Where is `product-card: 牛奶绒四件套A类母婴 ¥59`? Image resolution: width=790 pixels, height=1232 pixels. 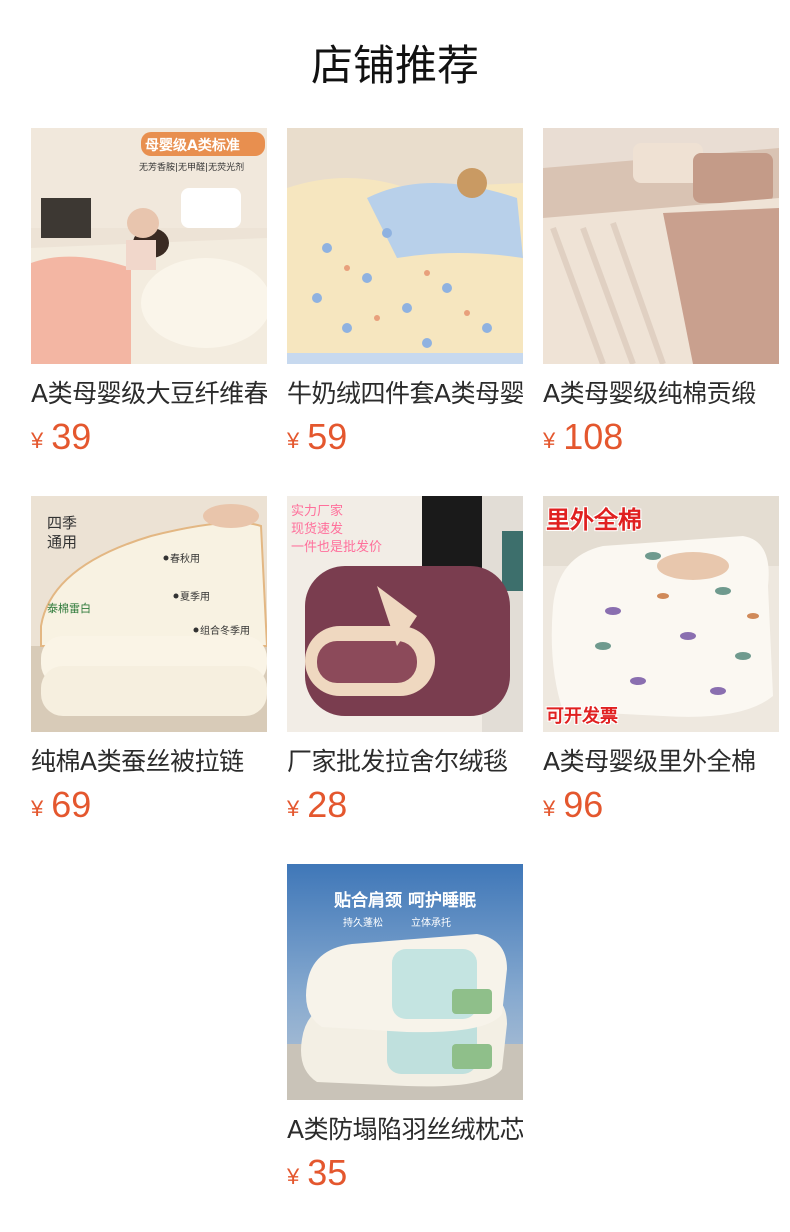 product-card: 牛奶绒四件套A类母婴 ¥59 is located at coordinates (405, 293).